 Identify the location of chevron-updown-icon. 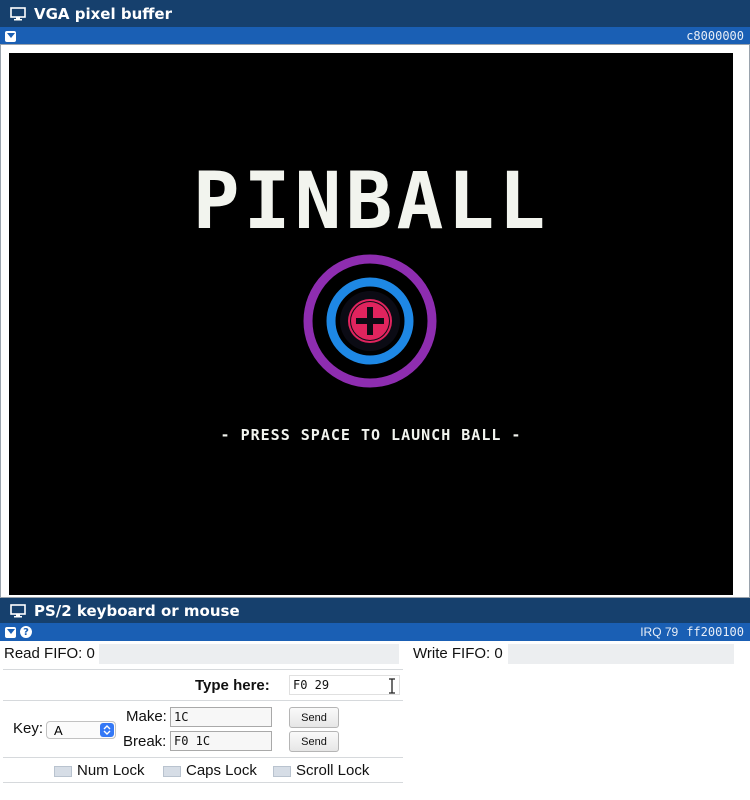
(107, 730).